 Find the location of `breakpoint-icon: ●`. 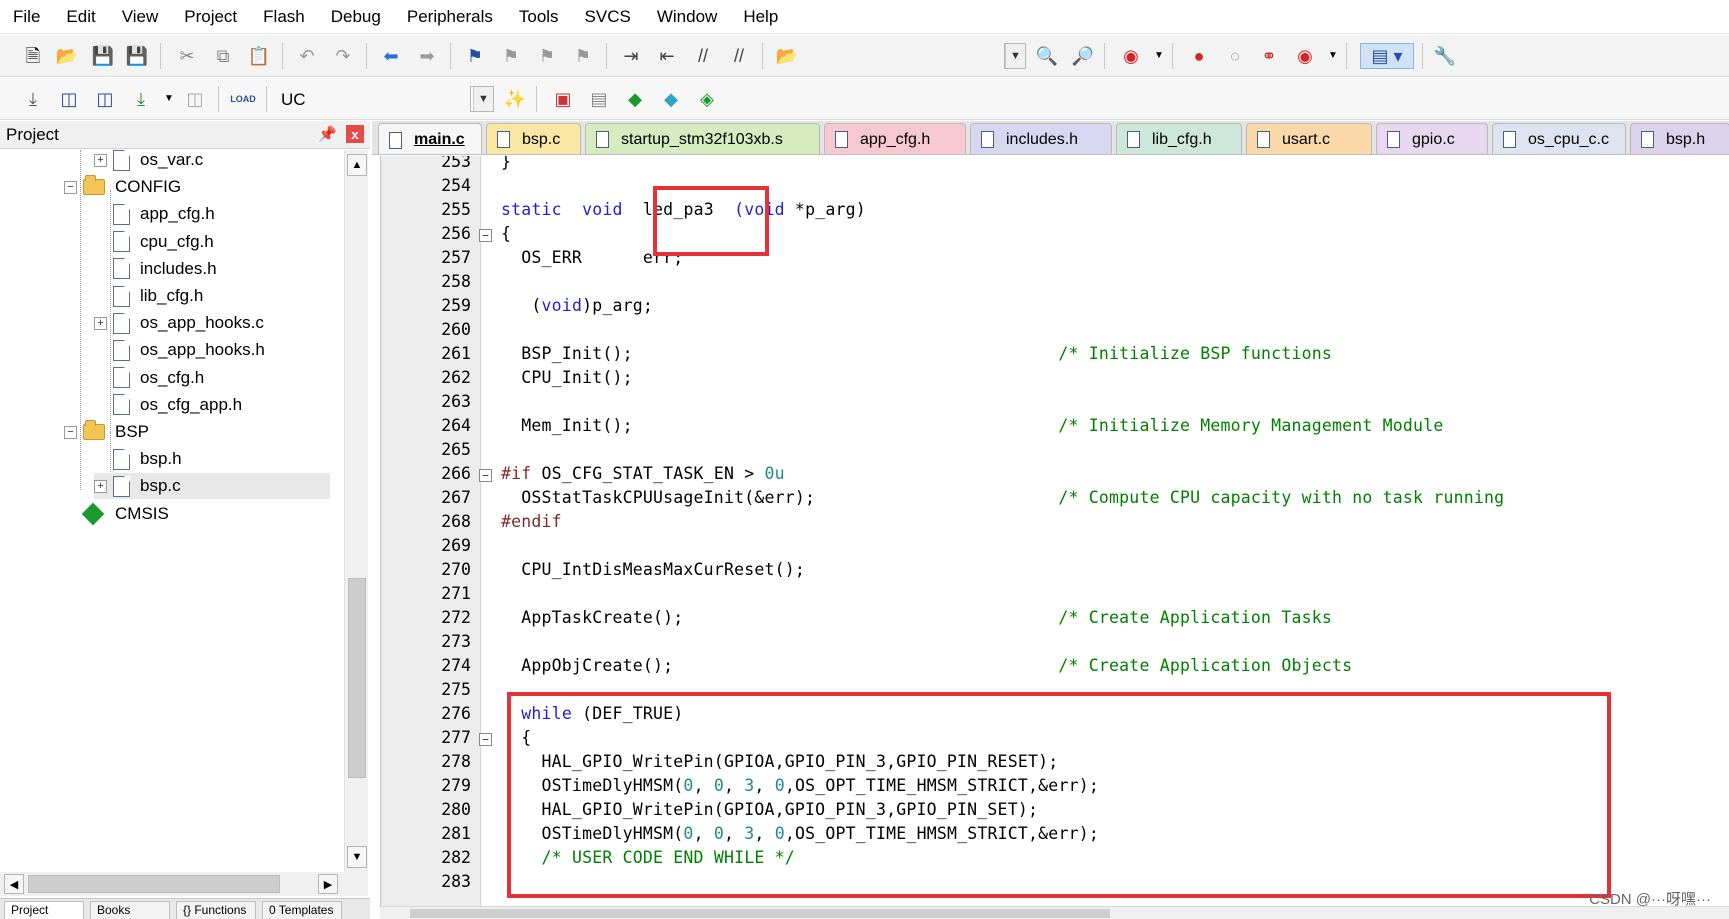

breakpoint-icon: ● is located at coordinates (1199, 56).